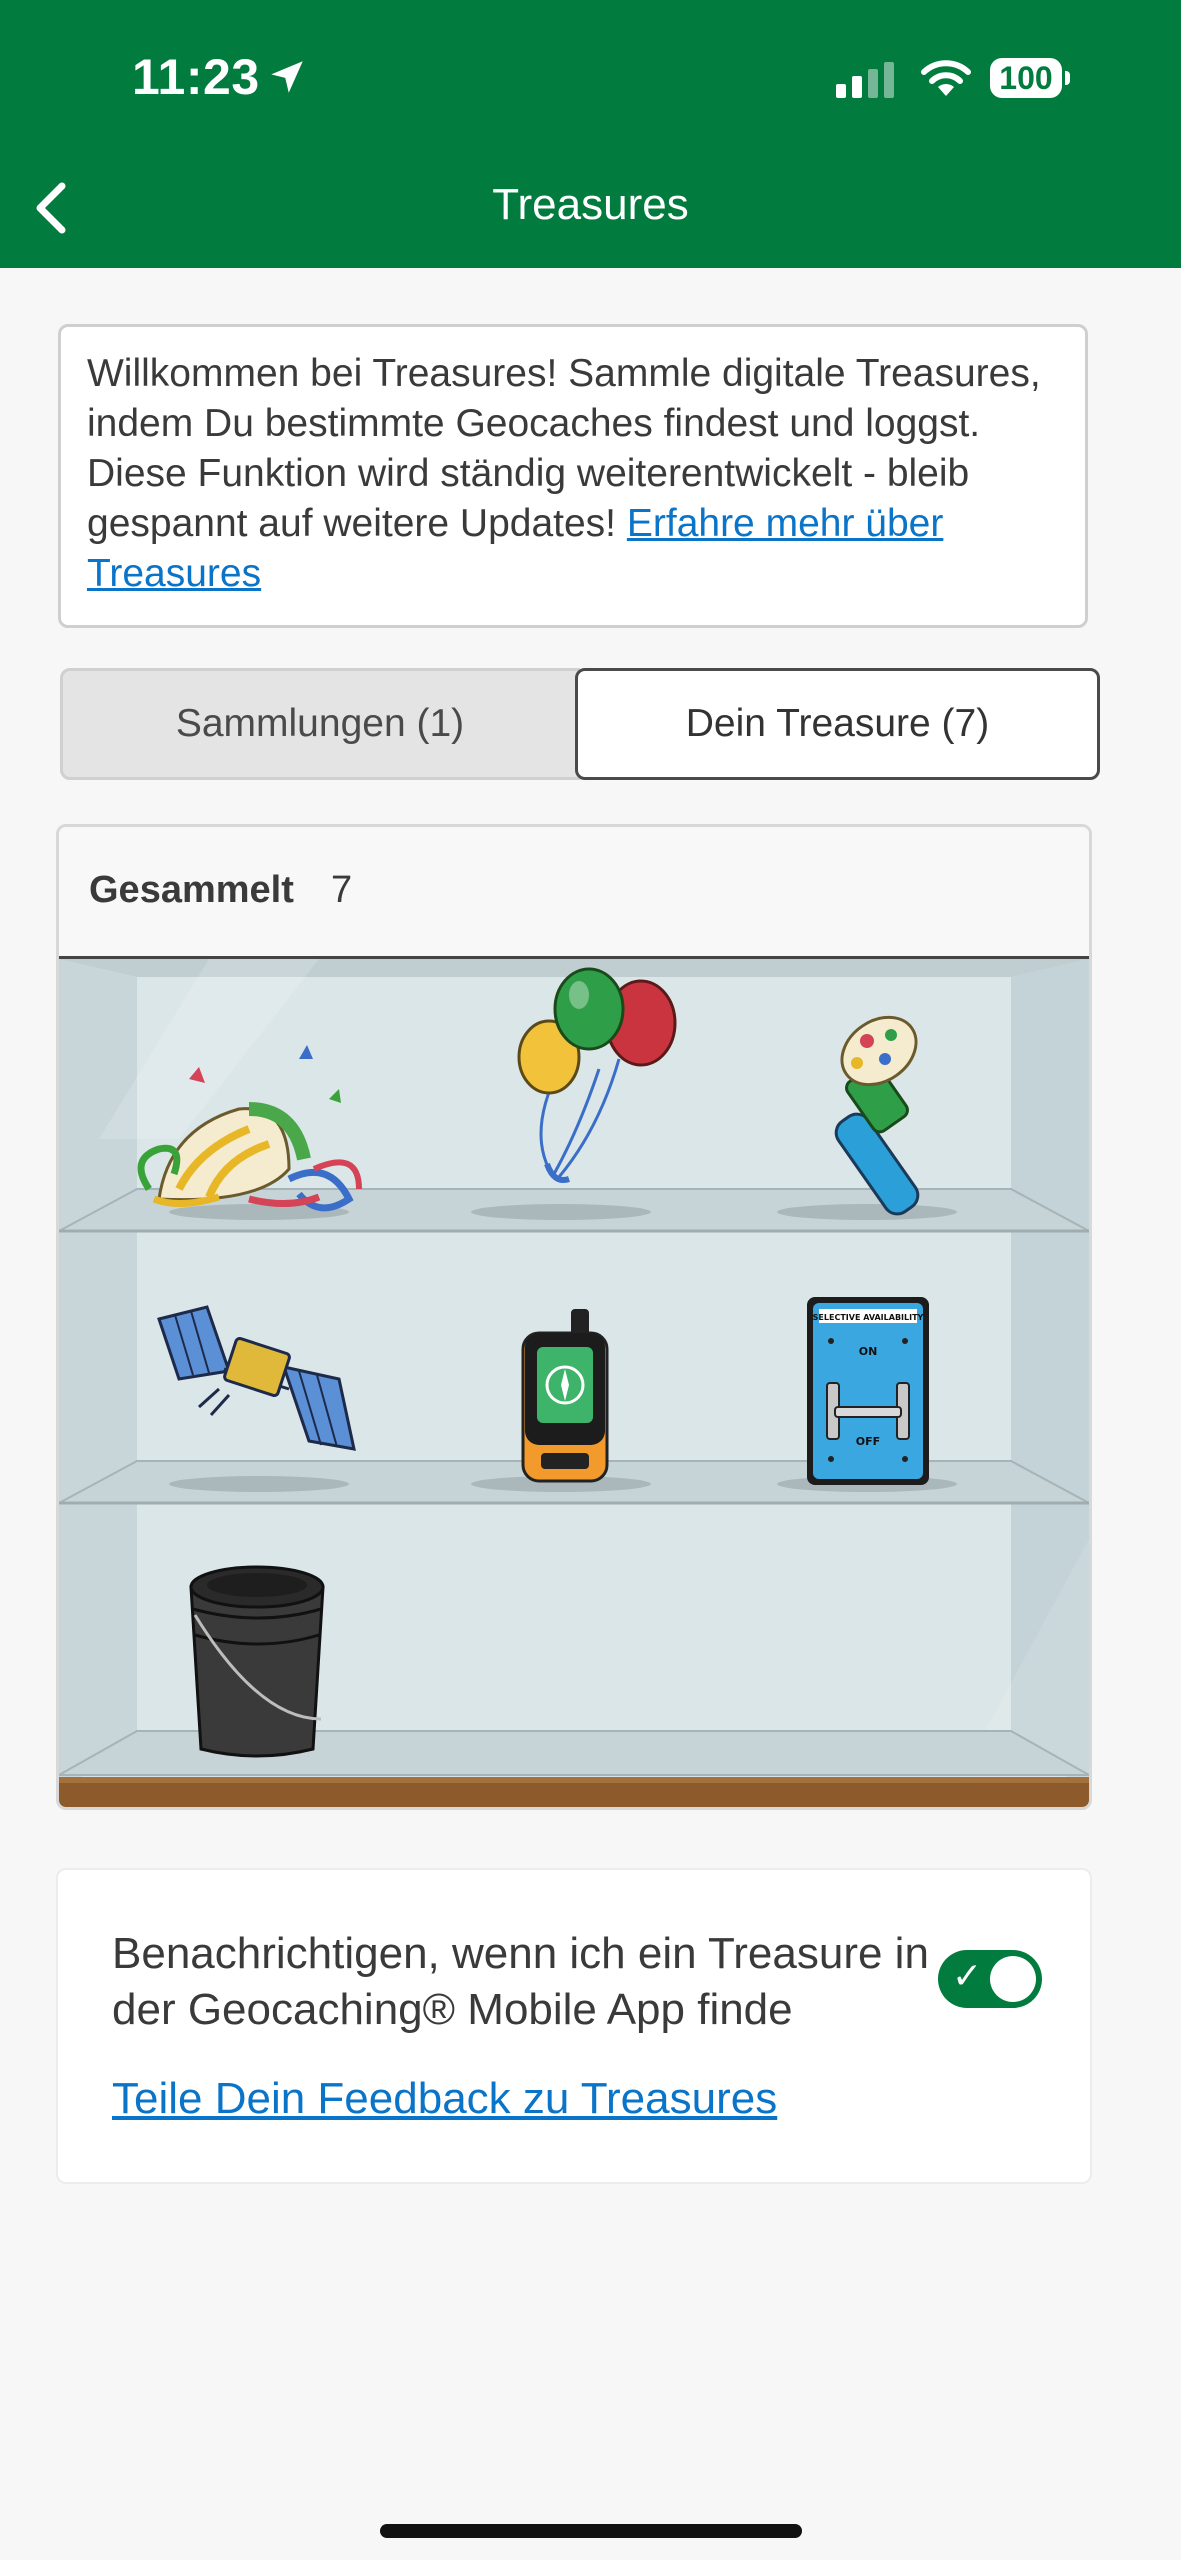 The height and width of the screenshot is (2560, 1181). I want to click on tab-collections: Sammlungen (1), so click(320, 724).